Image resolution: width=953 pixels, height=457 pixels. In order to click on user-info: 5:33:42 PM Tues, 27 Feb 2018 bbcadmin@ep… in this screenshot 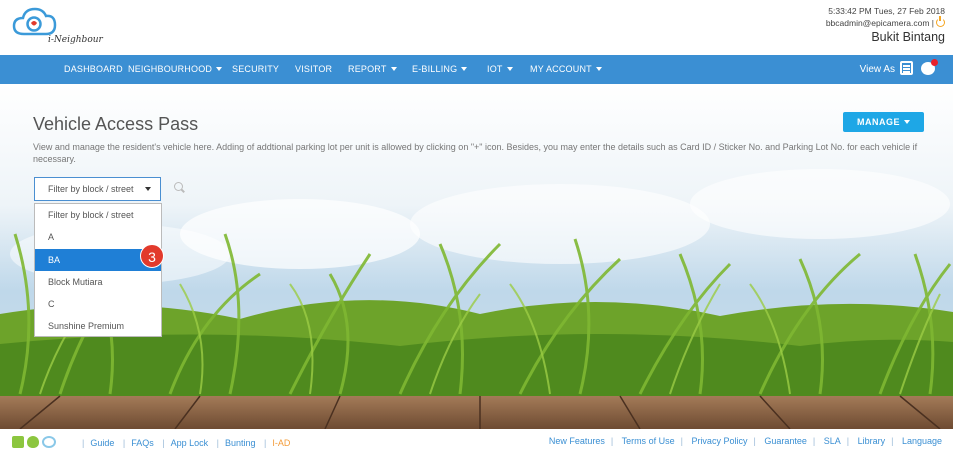, I will do `click(885, 25)`.